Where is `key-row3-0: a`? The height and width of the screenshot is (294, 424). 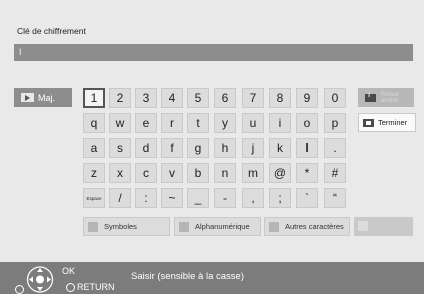
key-row3-0: a is located at coordinates (94, 148).